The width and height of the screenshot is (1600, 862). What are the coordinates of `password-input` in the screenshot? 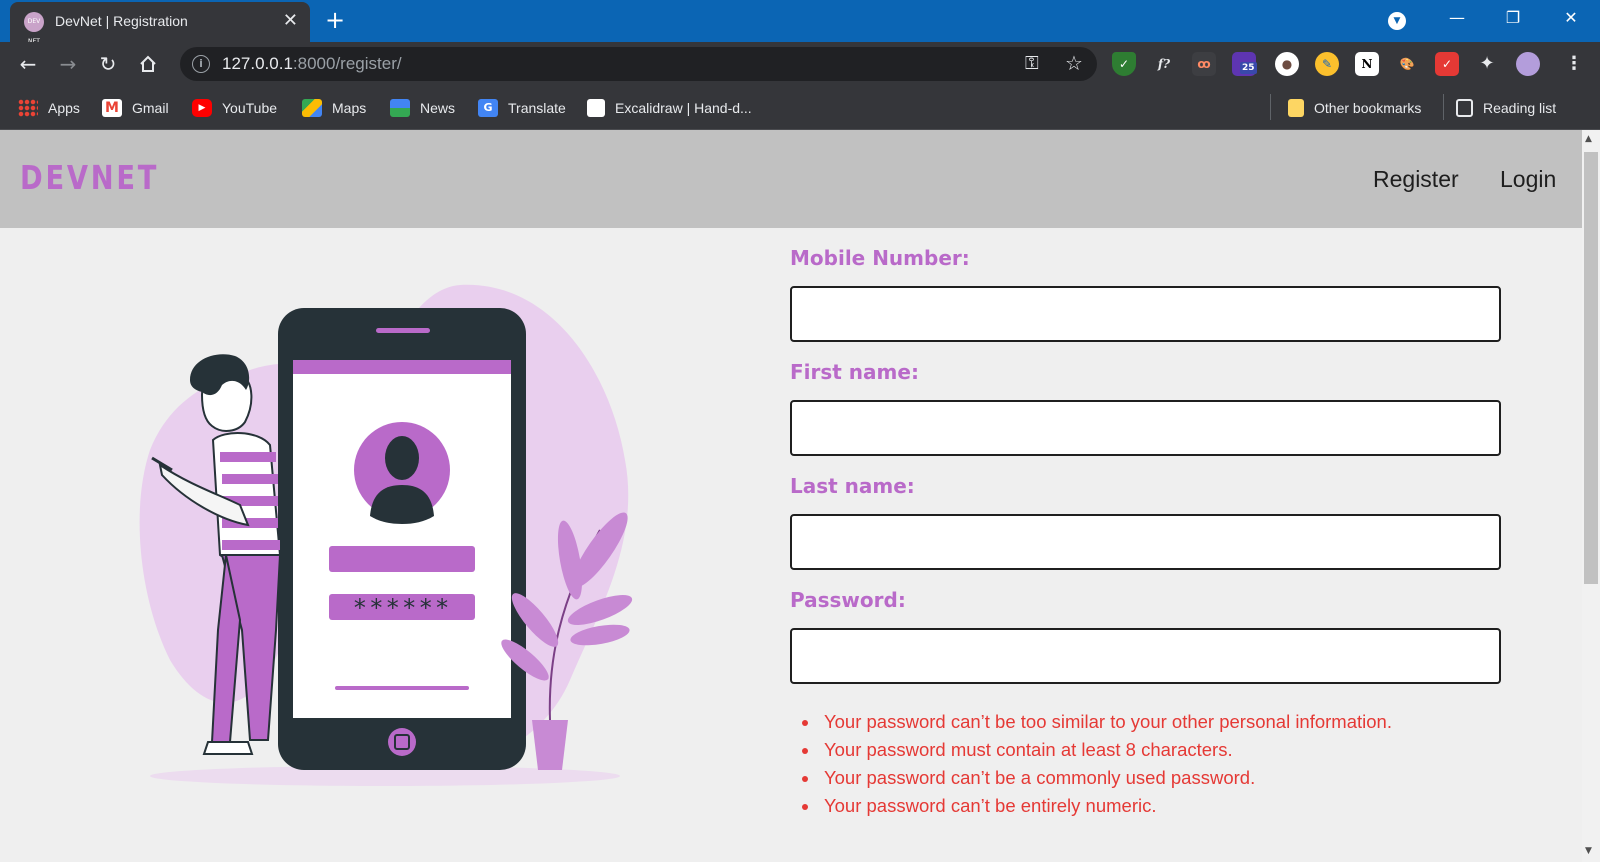 It's located at (1145, 656).